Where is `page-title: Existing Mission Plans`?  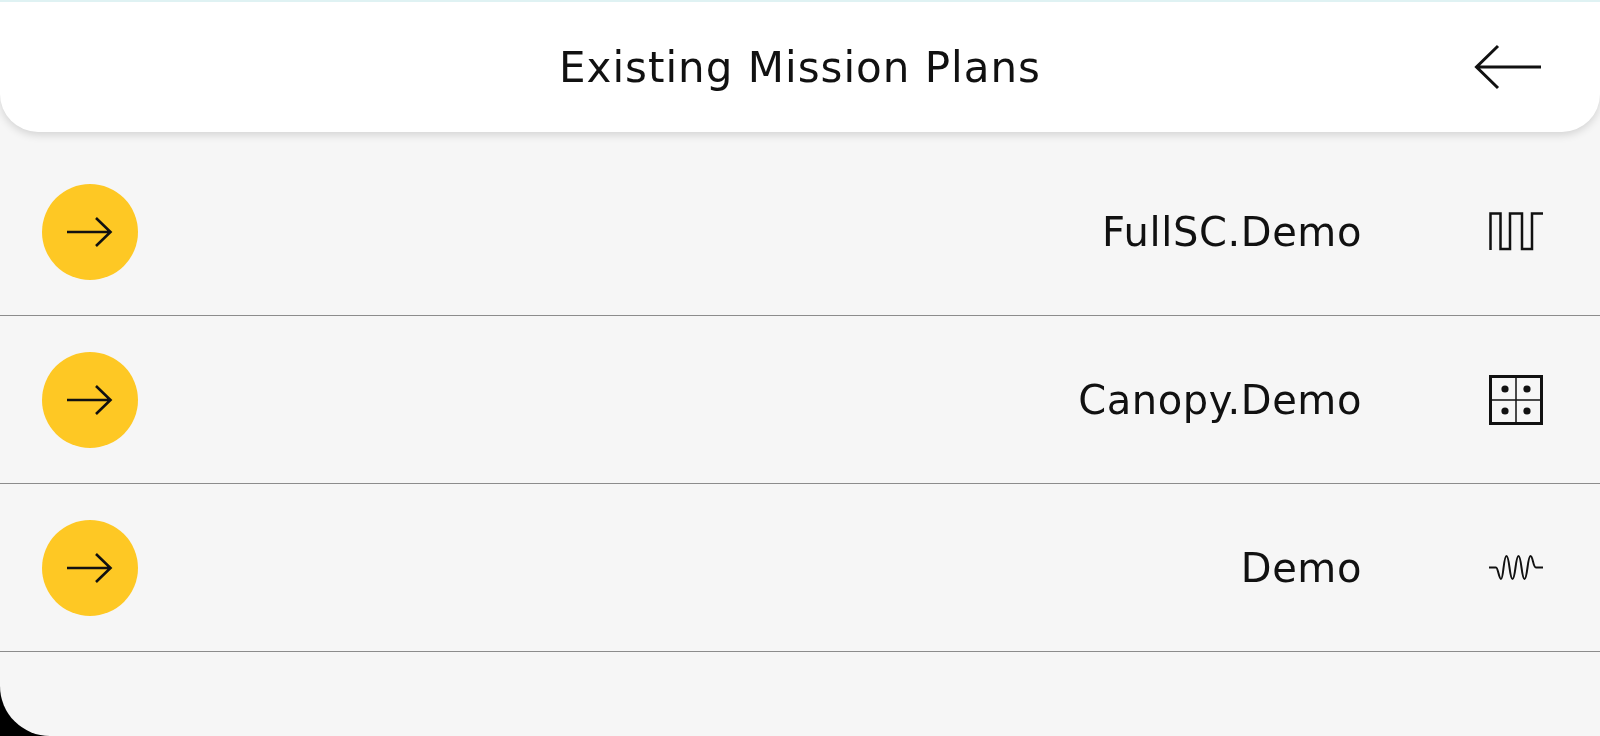 page-title: Existing Mission Plans is located at coordinates (800, 67).